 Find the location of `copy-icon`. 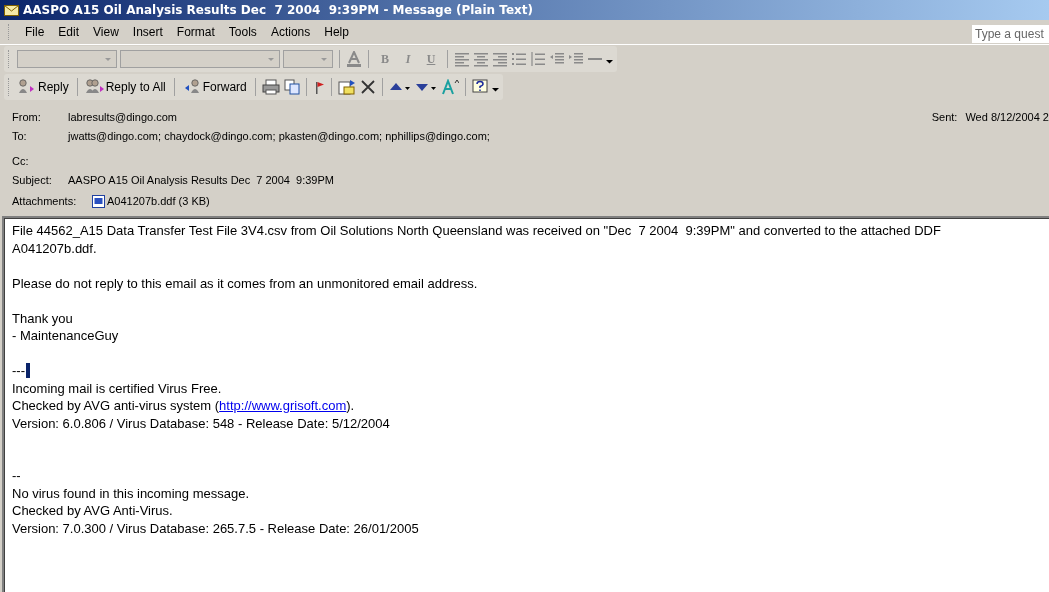

copy-icon is located at coordinates (291, 87).